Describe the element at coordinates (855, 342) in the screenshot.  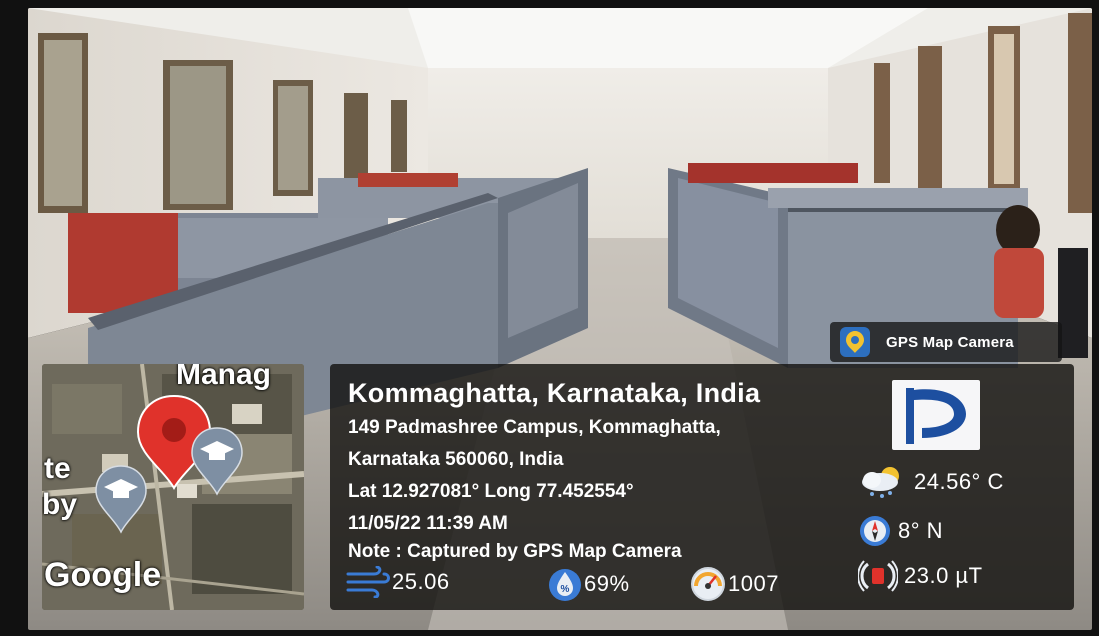
I see `map-pin-app-icon` at that location.